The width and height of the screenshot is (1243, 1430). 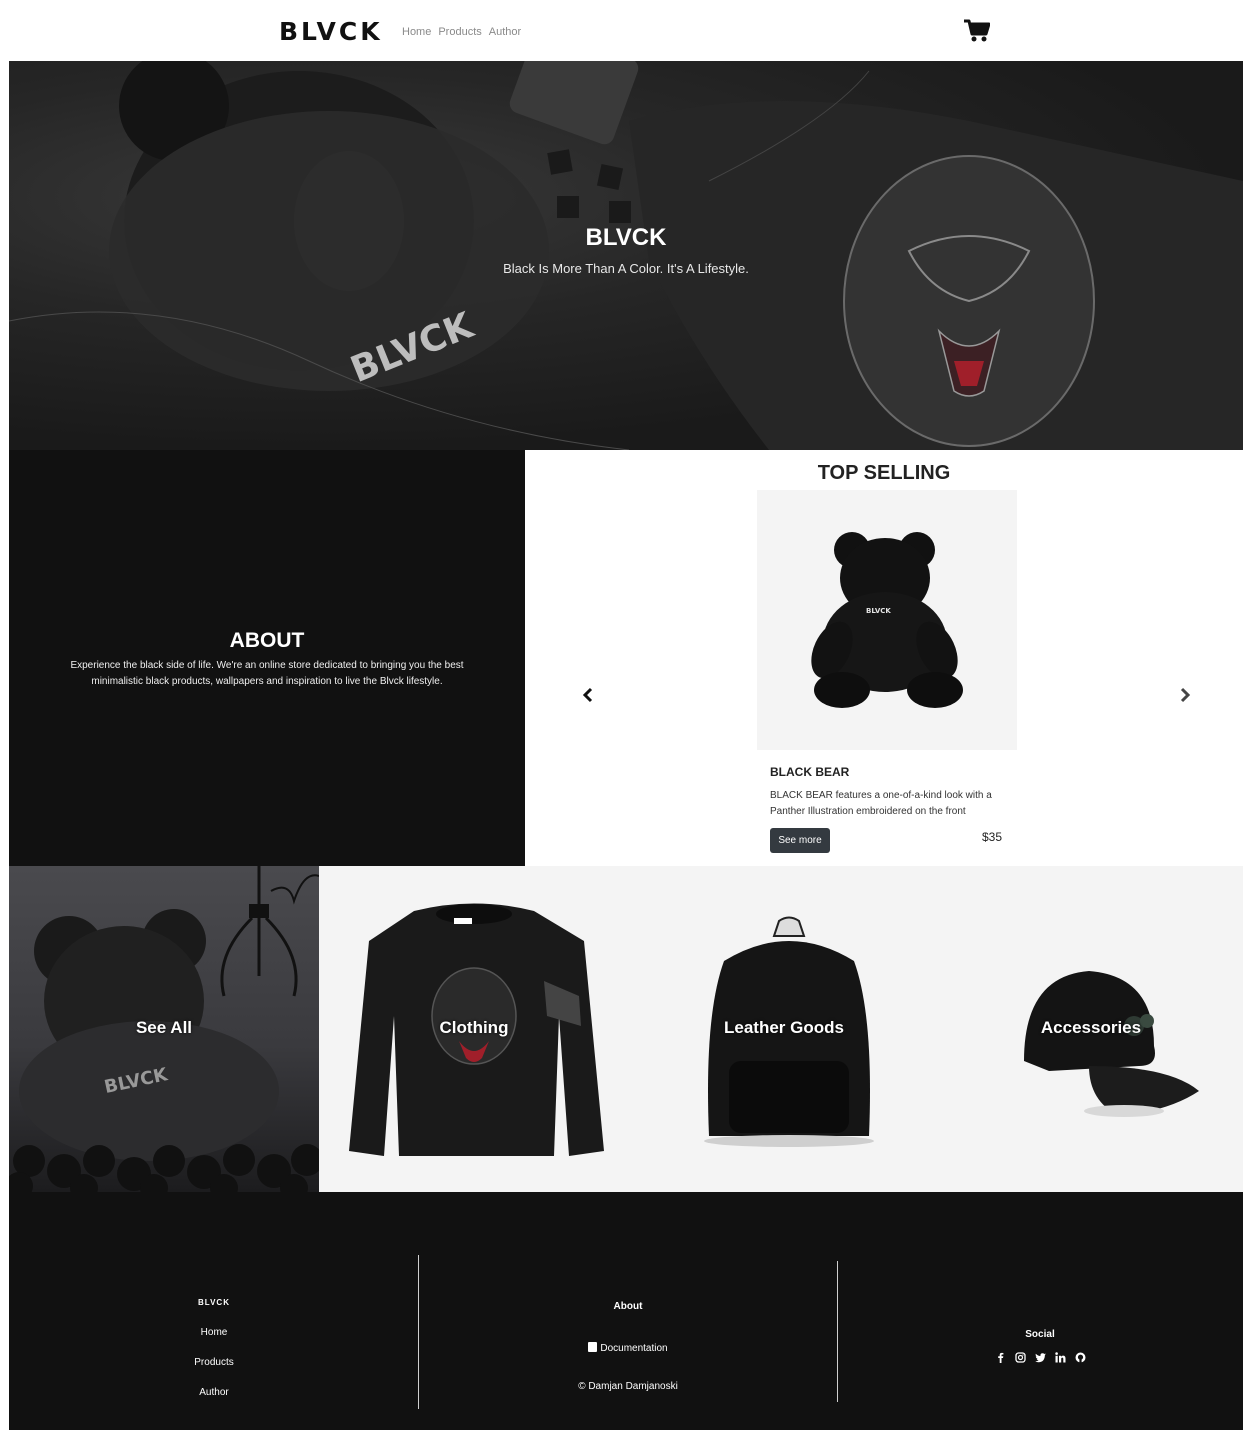 I want to click on footer-link-products: Products, so click(x=214, y=1362).